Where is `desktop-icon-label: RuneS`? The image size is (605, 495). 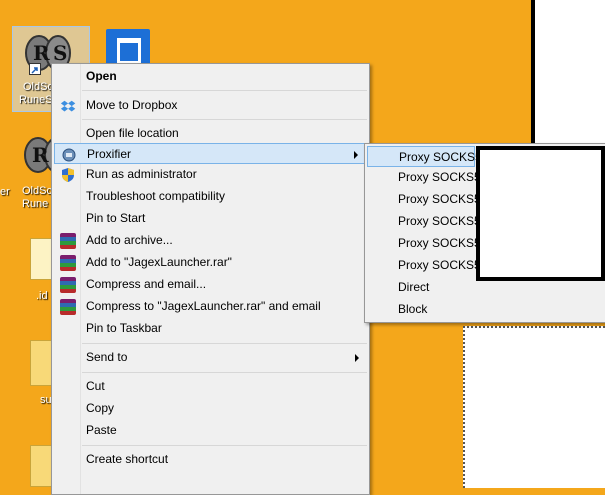
desktop-icon-label: RuneS is located at coordinates (36, 100).